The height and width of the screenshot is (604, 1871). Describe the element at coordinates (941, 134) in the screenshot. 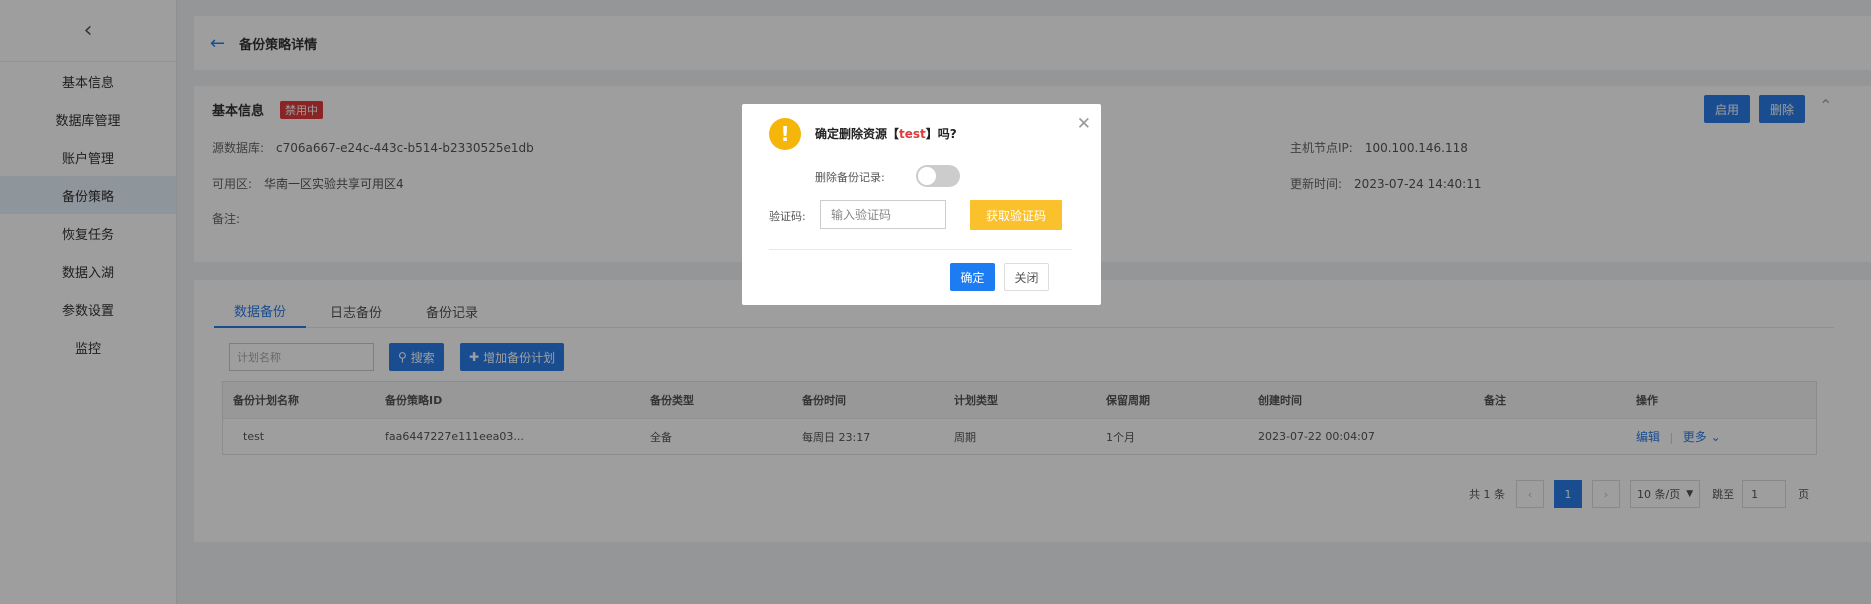

I see `title-suffix: 】吗?` at that location.